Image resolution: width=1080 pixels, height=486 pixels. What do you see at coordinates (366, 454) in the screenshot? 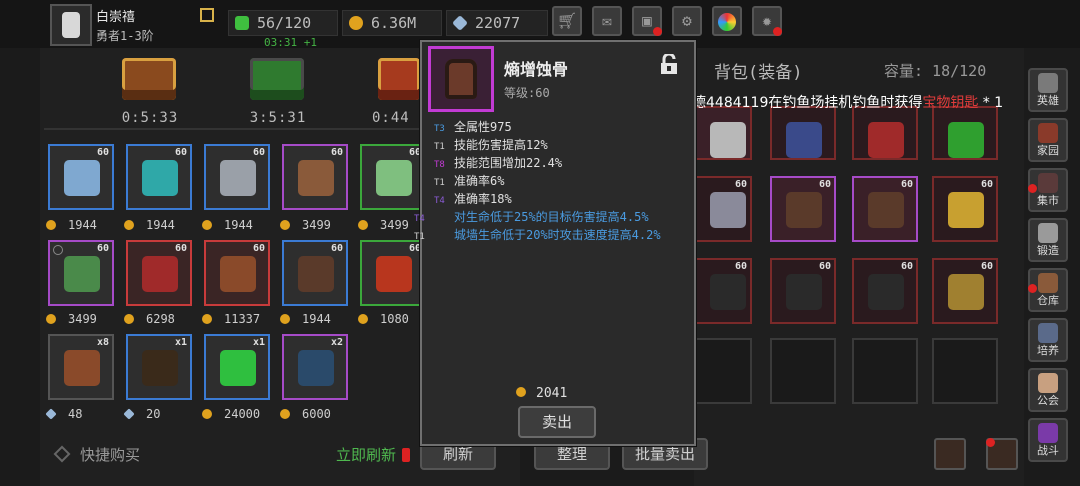
I see `refresh-now-link: 立即刷新` at bounding box center [366, 454].